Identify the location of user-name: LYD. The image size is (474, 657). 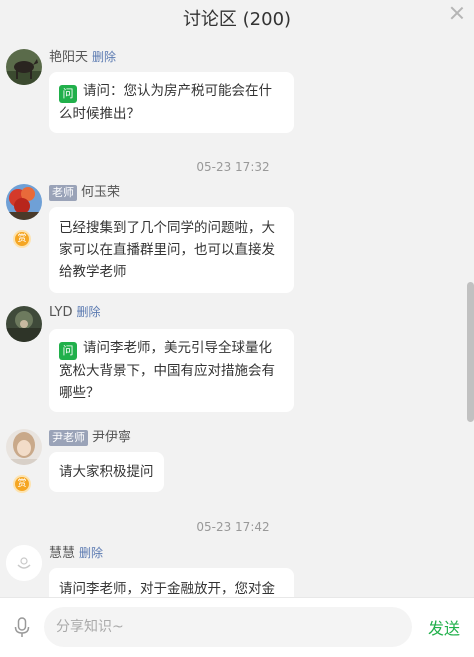
(61, 312).